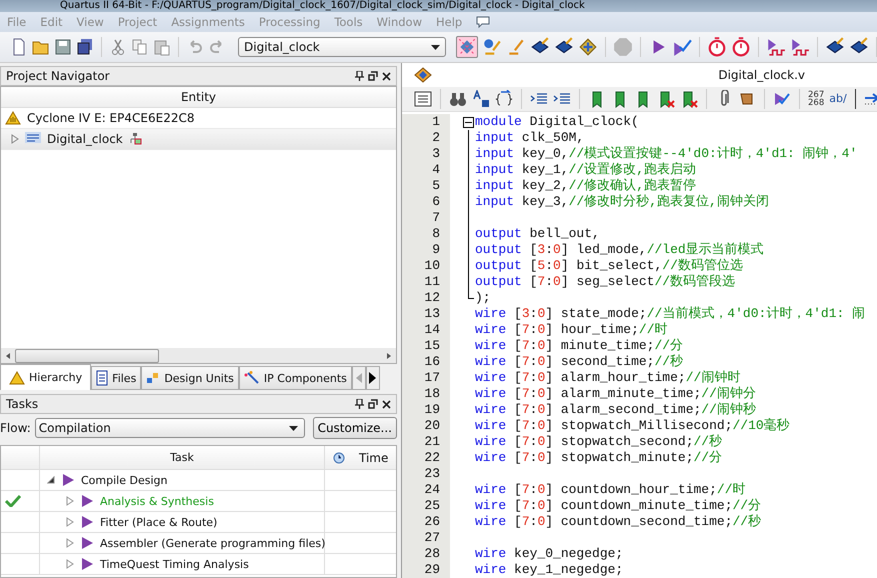  What do you see at coordinates (571, 330) in the screenshot?
I see `code-line: wire [7:0] hour_time;//时` at bounding box center [571, 330].